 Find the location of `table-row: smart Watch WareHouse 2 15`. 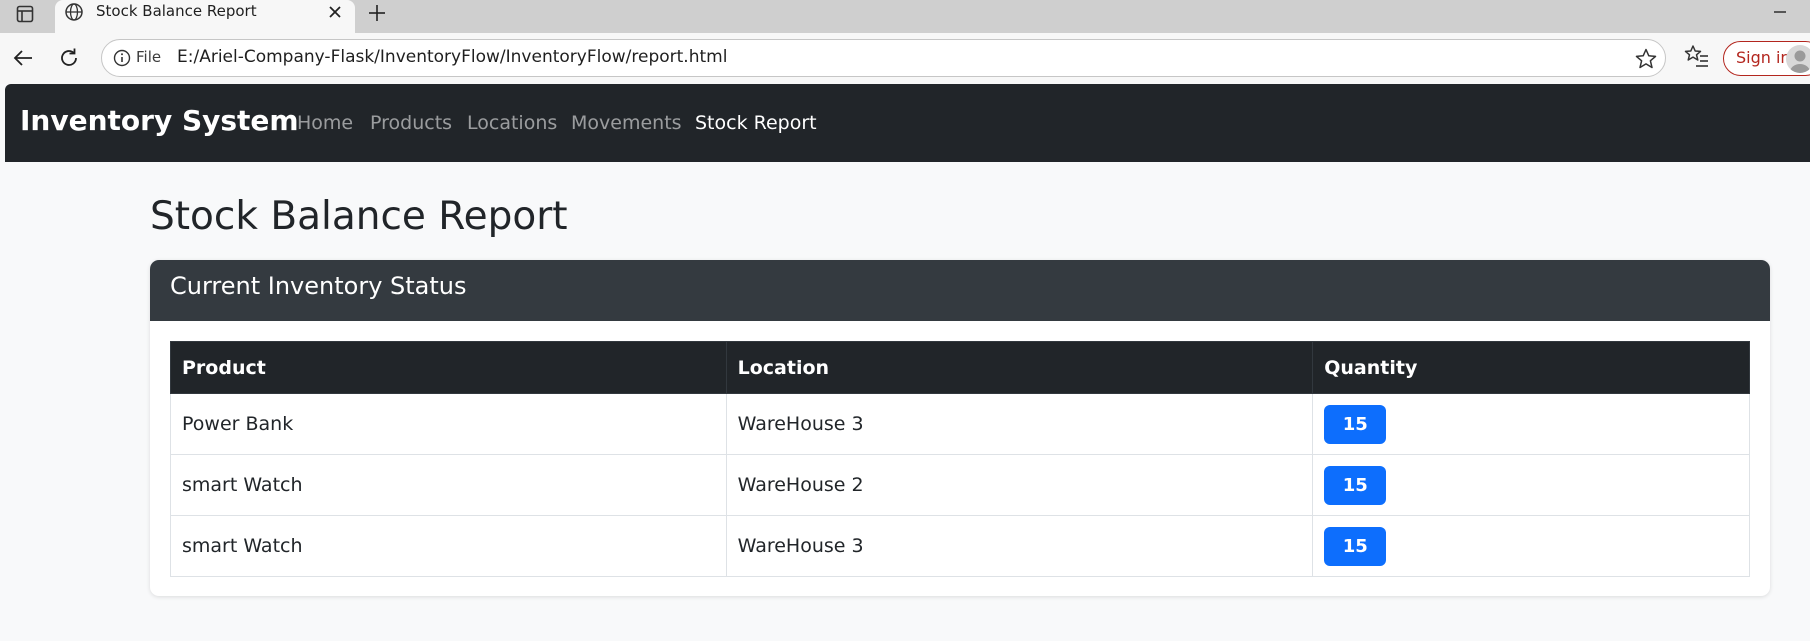

table-row: smart Watch WareHouse 2 15 is located at coordinates (960, 485).